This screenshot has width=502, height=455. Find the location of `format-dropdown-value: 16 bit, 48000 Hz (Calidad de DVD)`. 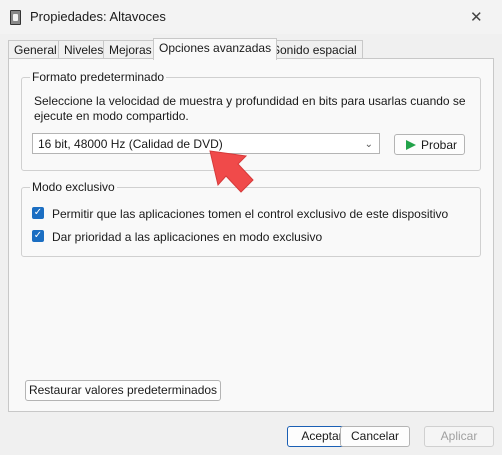

format-dropdown-value: 16 bit, 48000 Hz (Calidad de DVD) is located at coordinates (130, 144).